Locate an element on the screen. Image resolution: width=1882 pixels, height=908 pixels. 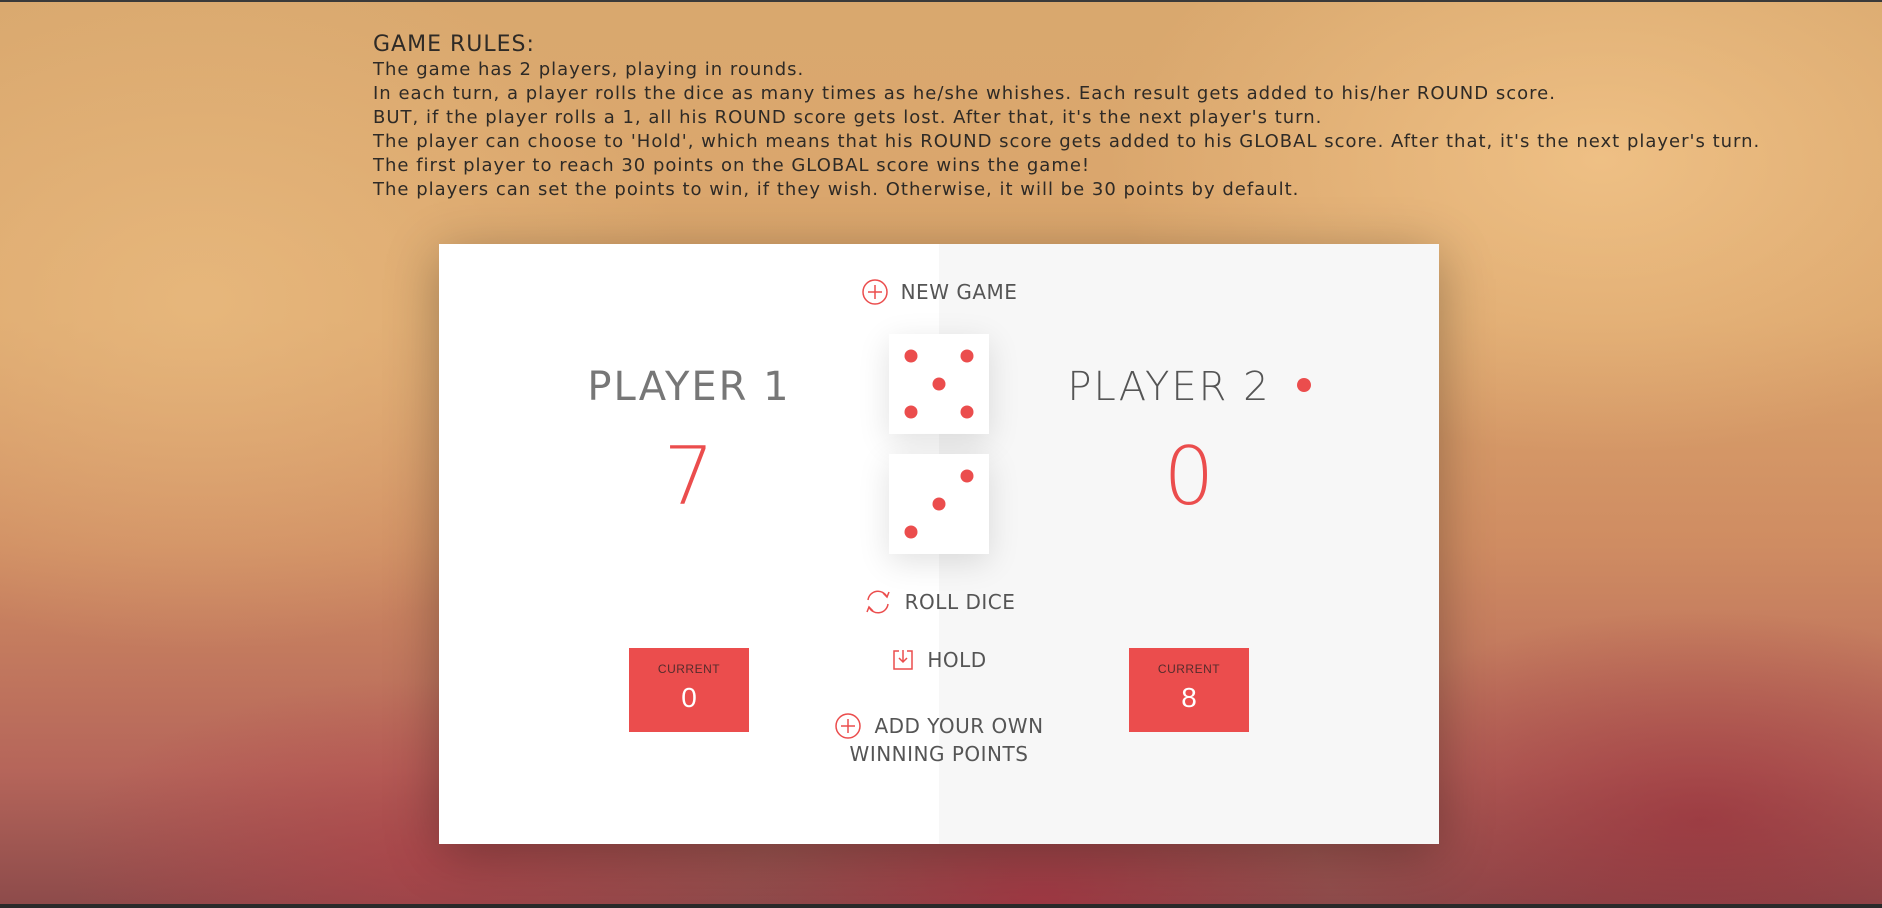
player-2-name: PLAYER 2 is located at coordinates (1189, 387).